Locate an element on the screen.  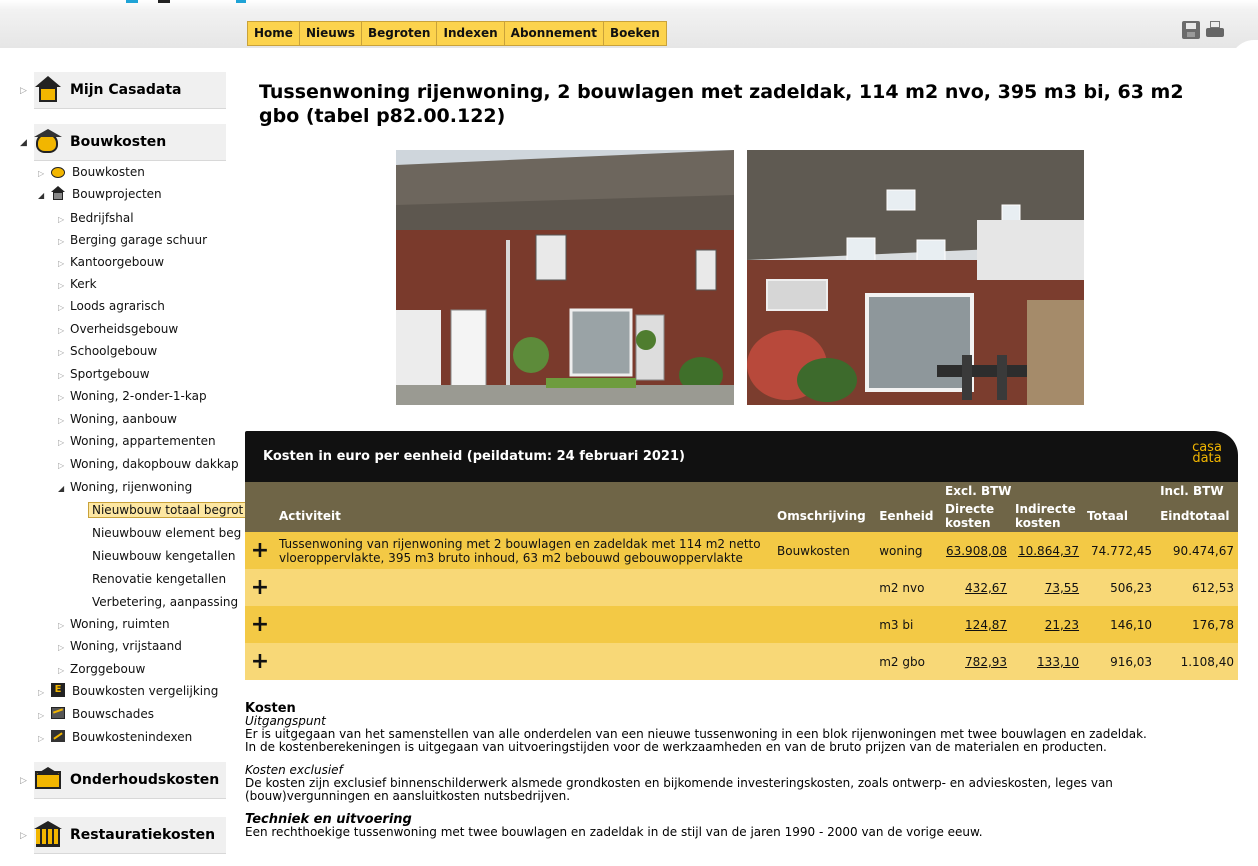
row-totaal: 146,10 is located at coordinates (1120, 624).